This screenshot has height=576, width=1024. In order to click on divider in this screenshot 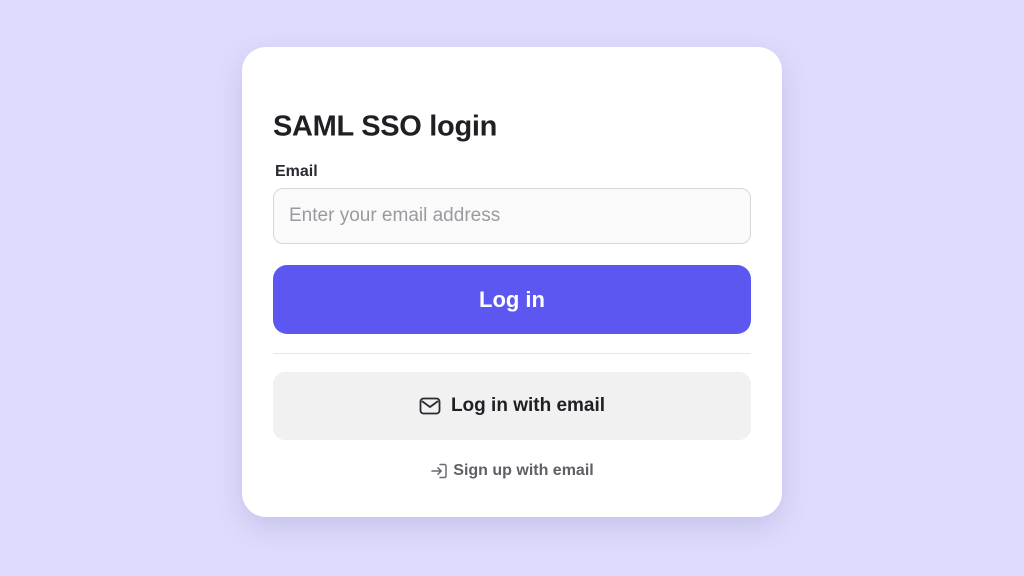, I will do `click(512, 353)`.